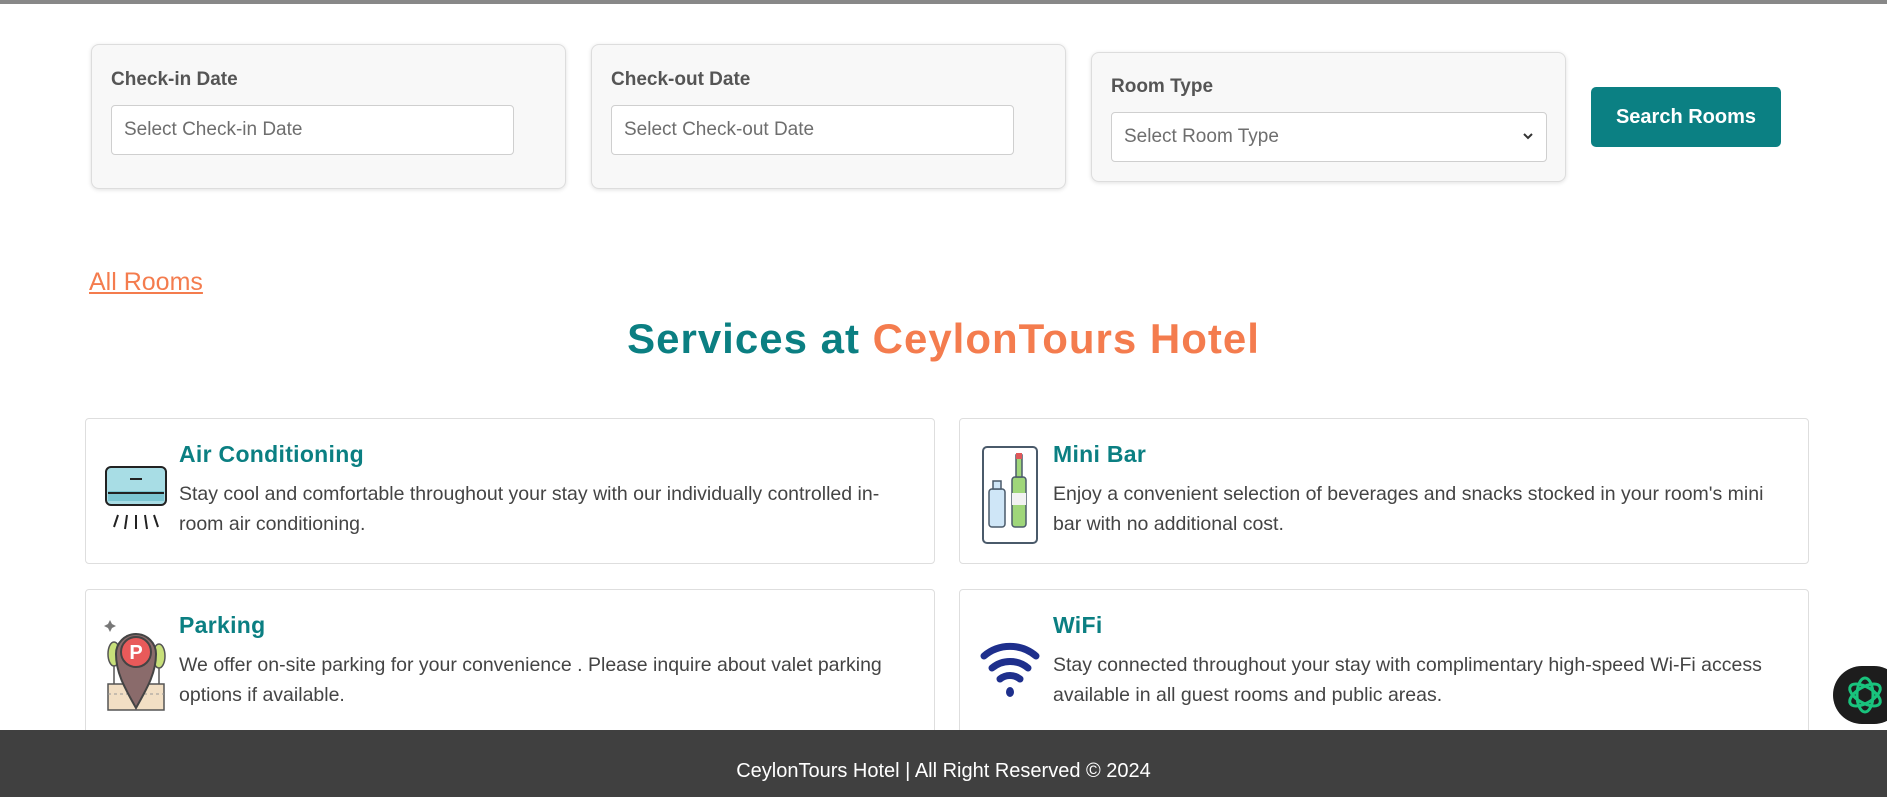  I want to click on chat-widget-button, so click(1860, 695).